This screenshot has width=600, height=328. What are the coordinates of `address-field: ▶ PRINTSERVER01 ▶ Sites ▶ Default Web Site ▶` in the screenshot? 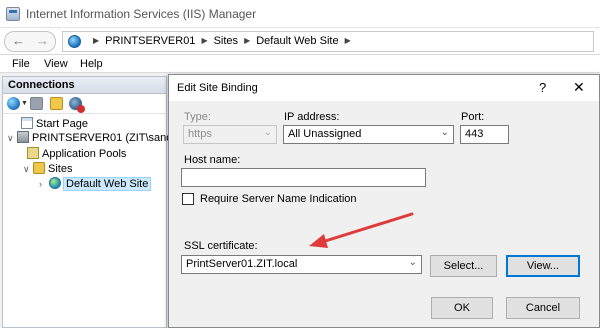 It's located at (328, 41).